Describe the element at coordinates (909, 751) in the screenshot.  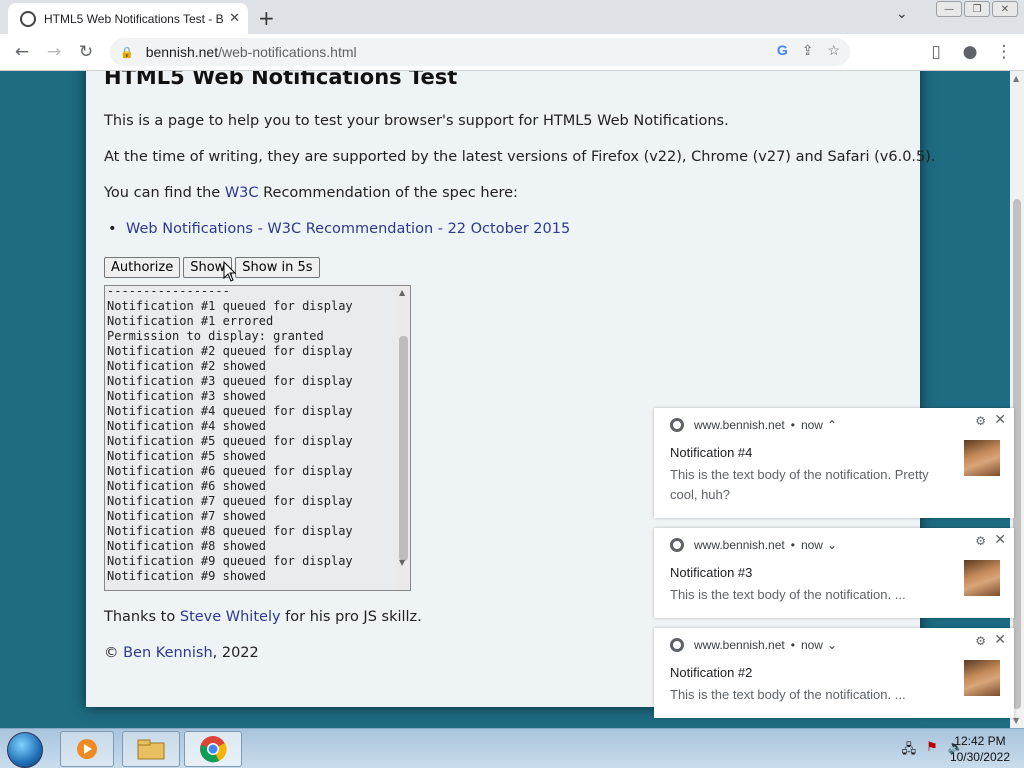
I see `network-icon: 🖧` at that location.